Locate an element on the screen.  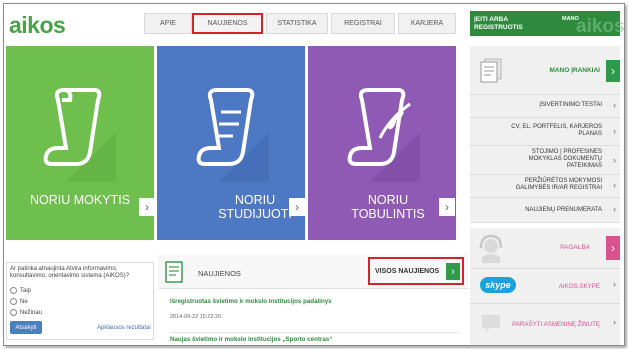
tool-item-label: CV, EL. PORTFELIS, KARJEROS PLANAS is located at coordinates (556, 130).